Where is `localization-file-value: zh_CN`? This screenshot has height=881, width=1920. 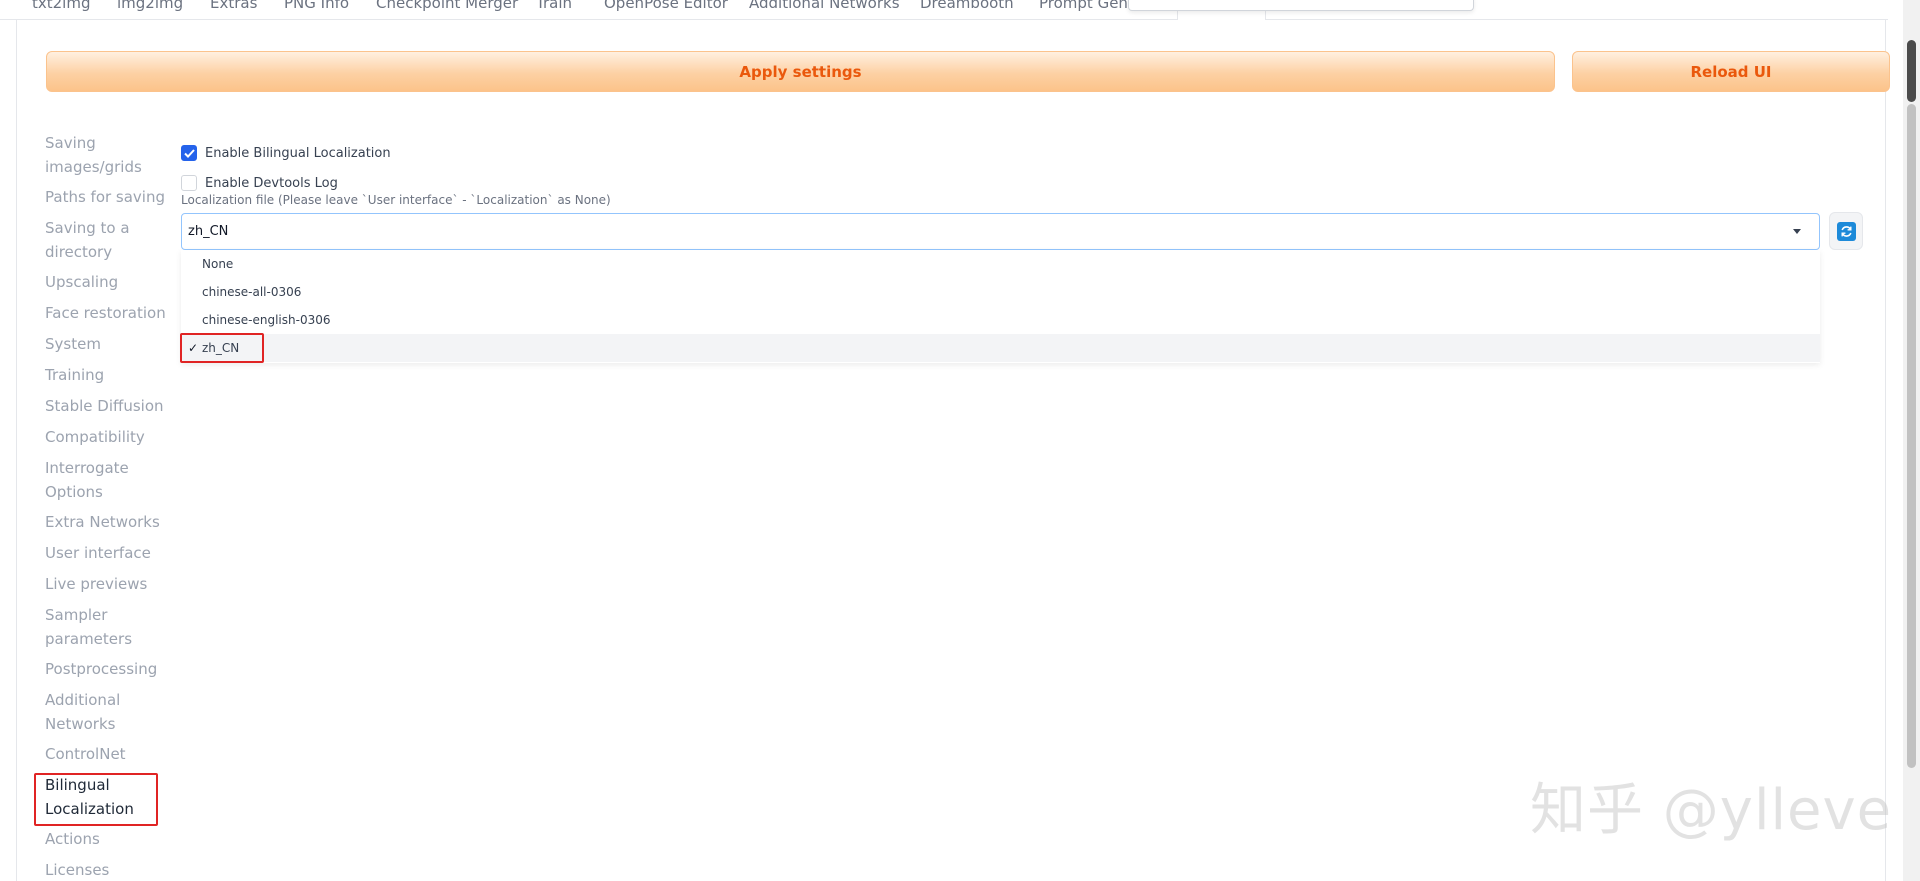 localization-file-value: zh_CN is located at coordinates (208, 231).